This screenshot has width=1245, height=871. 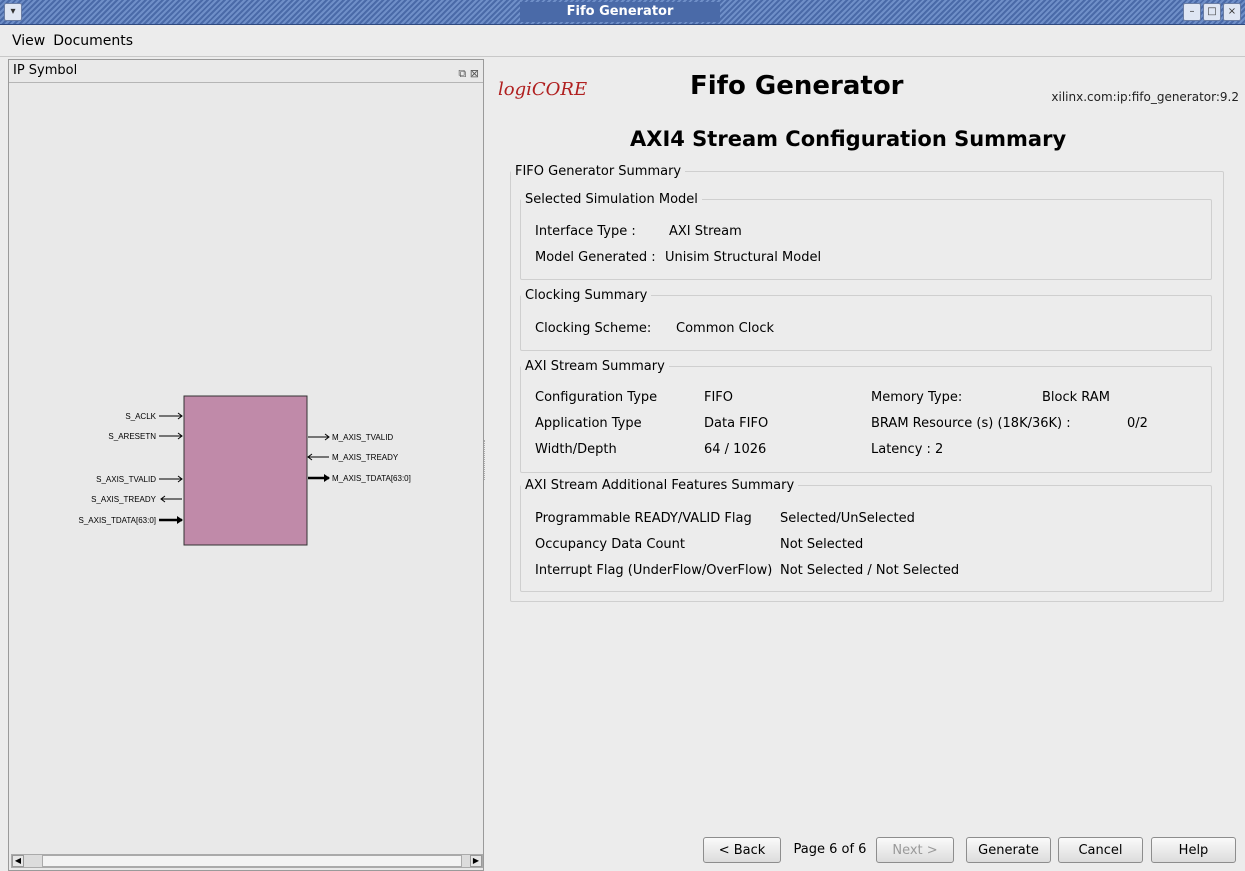 What do you see at coordinates (735, 449) in the screenshot?
I see `width-depth-value: 64 / 1026` at bounding box center [735, 449].